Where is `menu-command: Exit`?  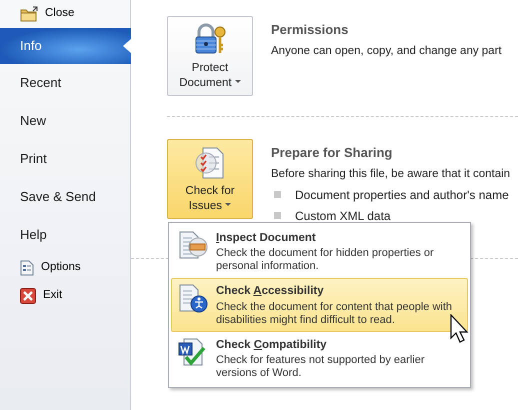 menu-command: Exit is located at coordinates (65, 296).